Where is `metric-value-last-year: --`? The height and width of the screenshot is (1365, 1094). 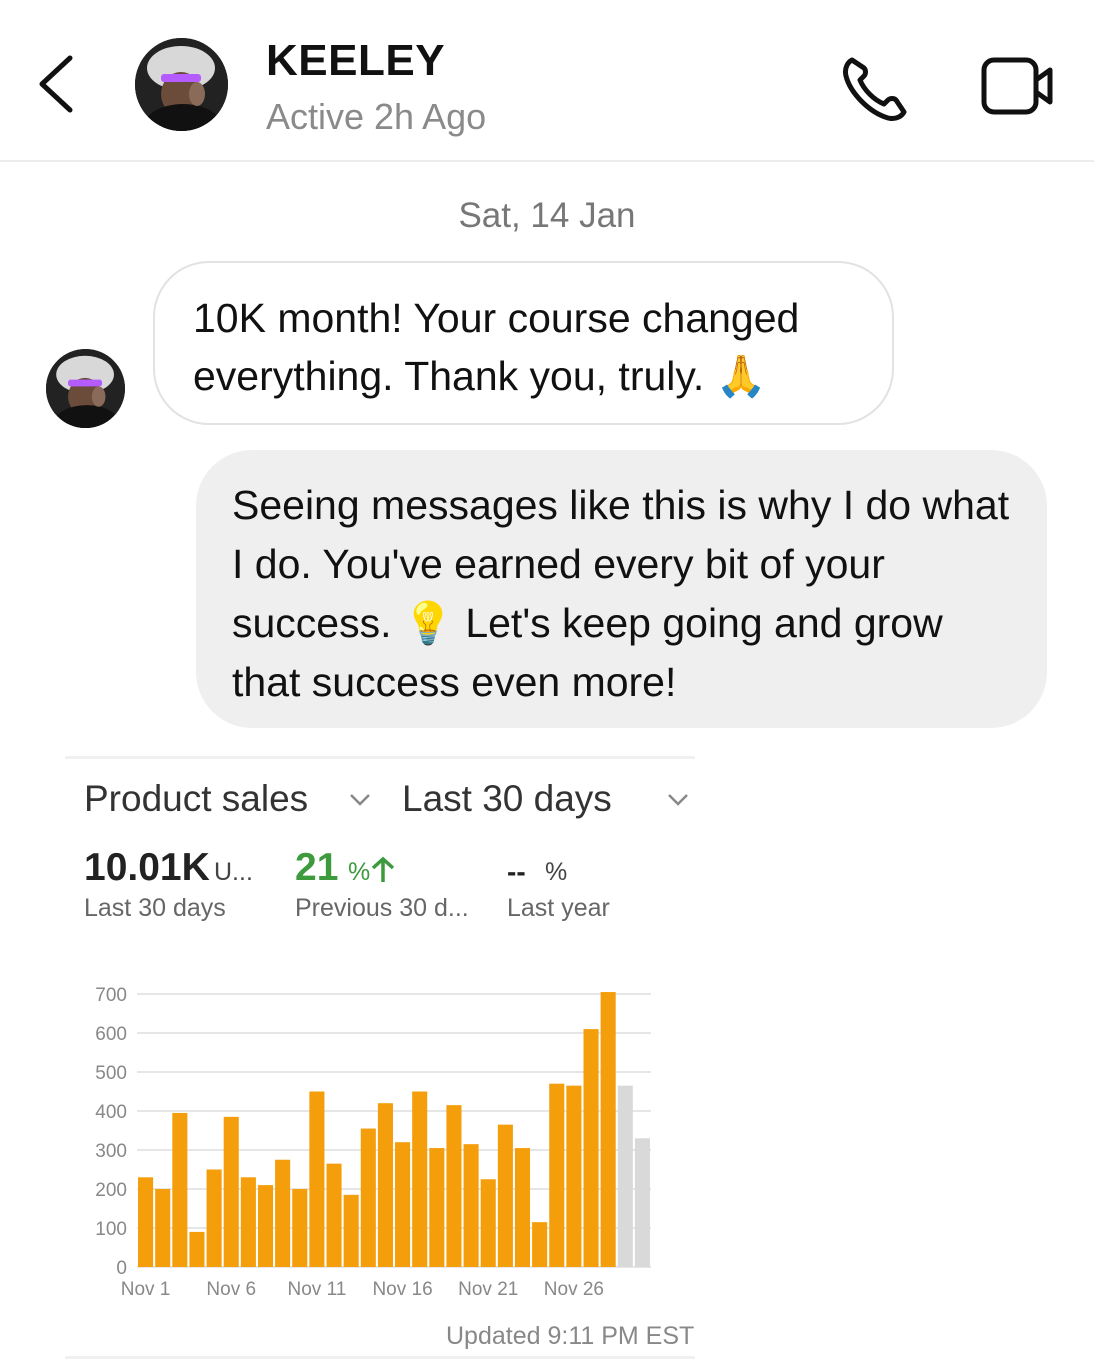
metric-value-last-year: -- is located at coordinates (516, 871).